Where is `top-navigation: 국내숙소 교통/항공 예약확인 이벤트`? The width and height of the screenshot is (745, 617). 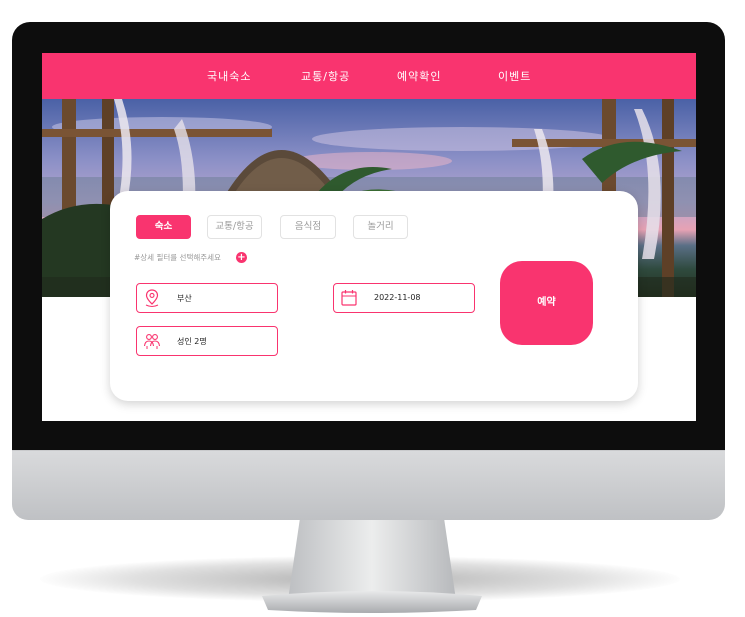
top-navigation: 국내숙소 교통/항공 예약확인 이벤트 is located at coordinates (369, 76).